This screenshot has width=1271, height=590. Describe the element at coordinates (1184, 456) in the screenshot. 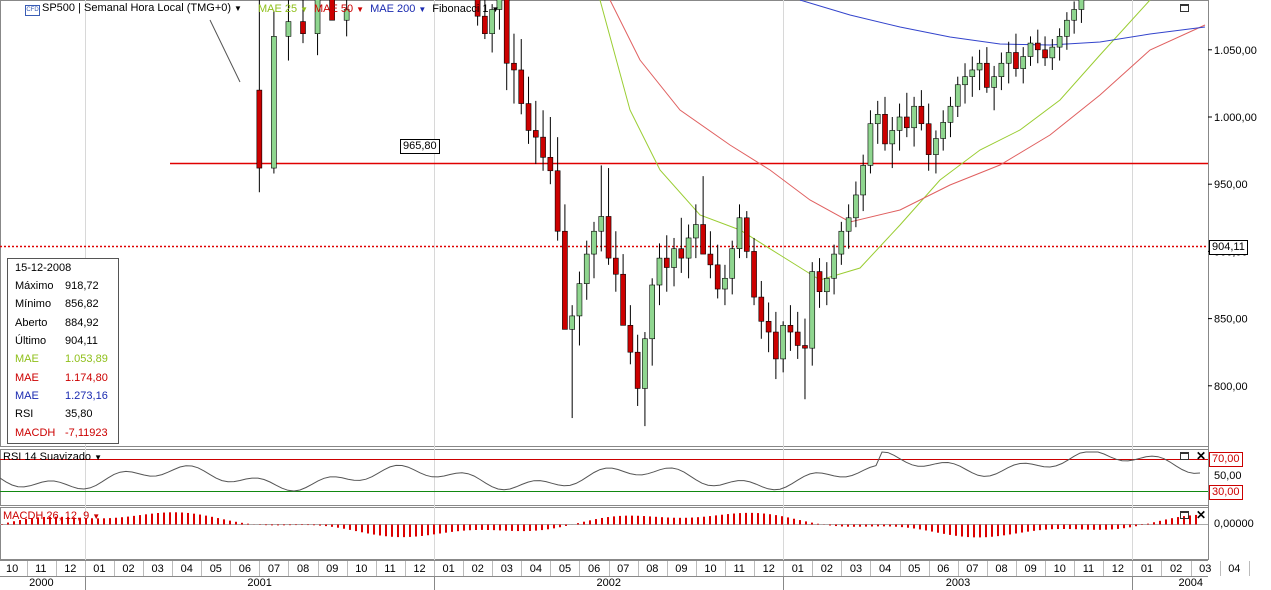

I see `rsi-maximize-icon` at that location.